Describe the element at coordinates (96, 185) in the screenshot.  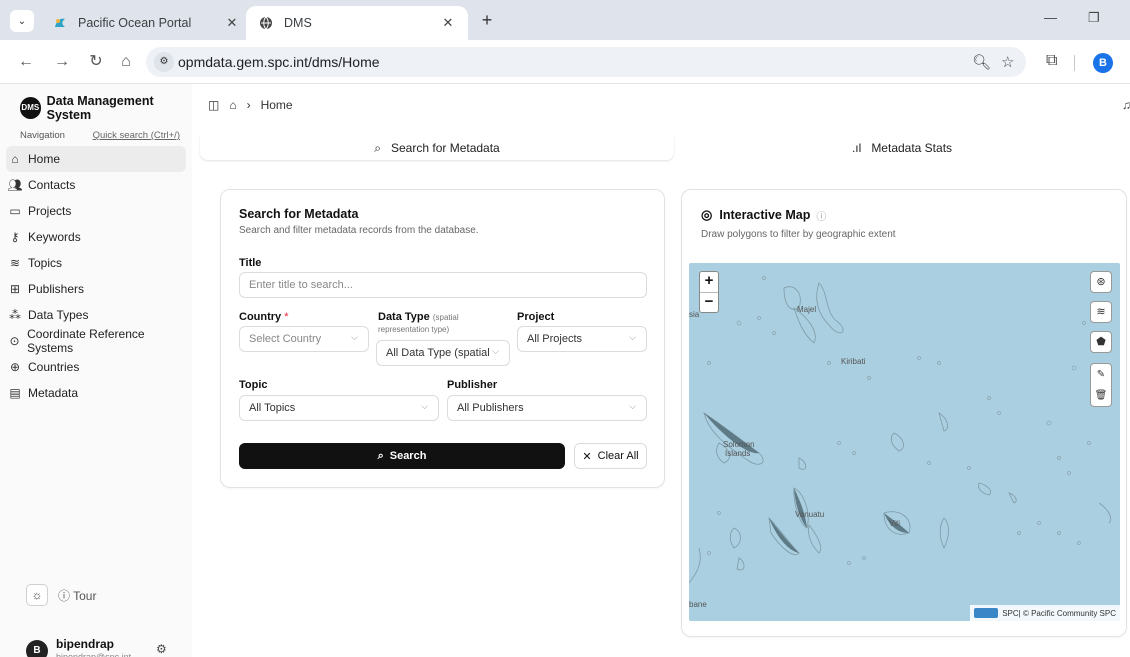
I see `sidebar-item-contacts: 👥︎ Contacts` at that location.